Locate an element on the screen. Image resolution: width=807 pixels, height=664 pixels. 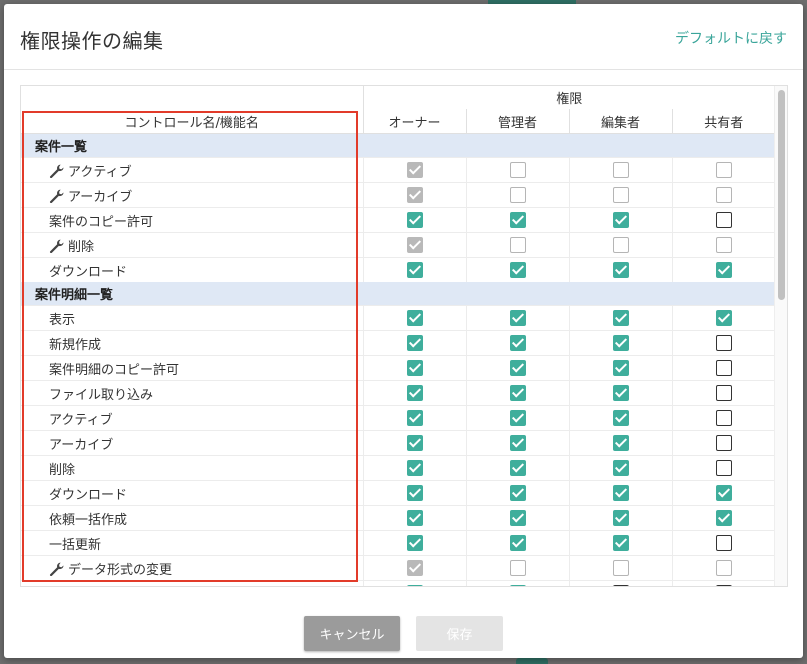
control-name-cell: 案件明細のコピー許可 is located at coordinates (192, 368).